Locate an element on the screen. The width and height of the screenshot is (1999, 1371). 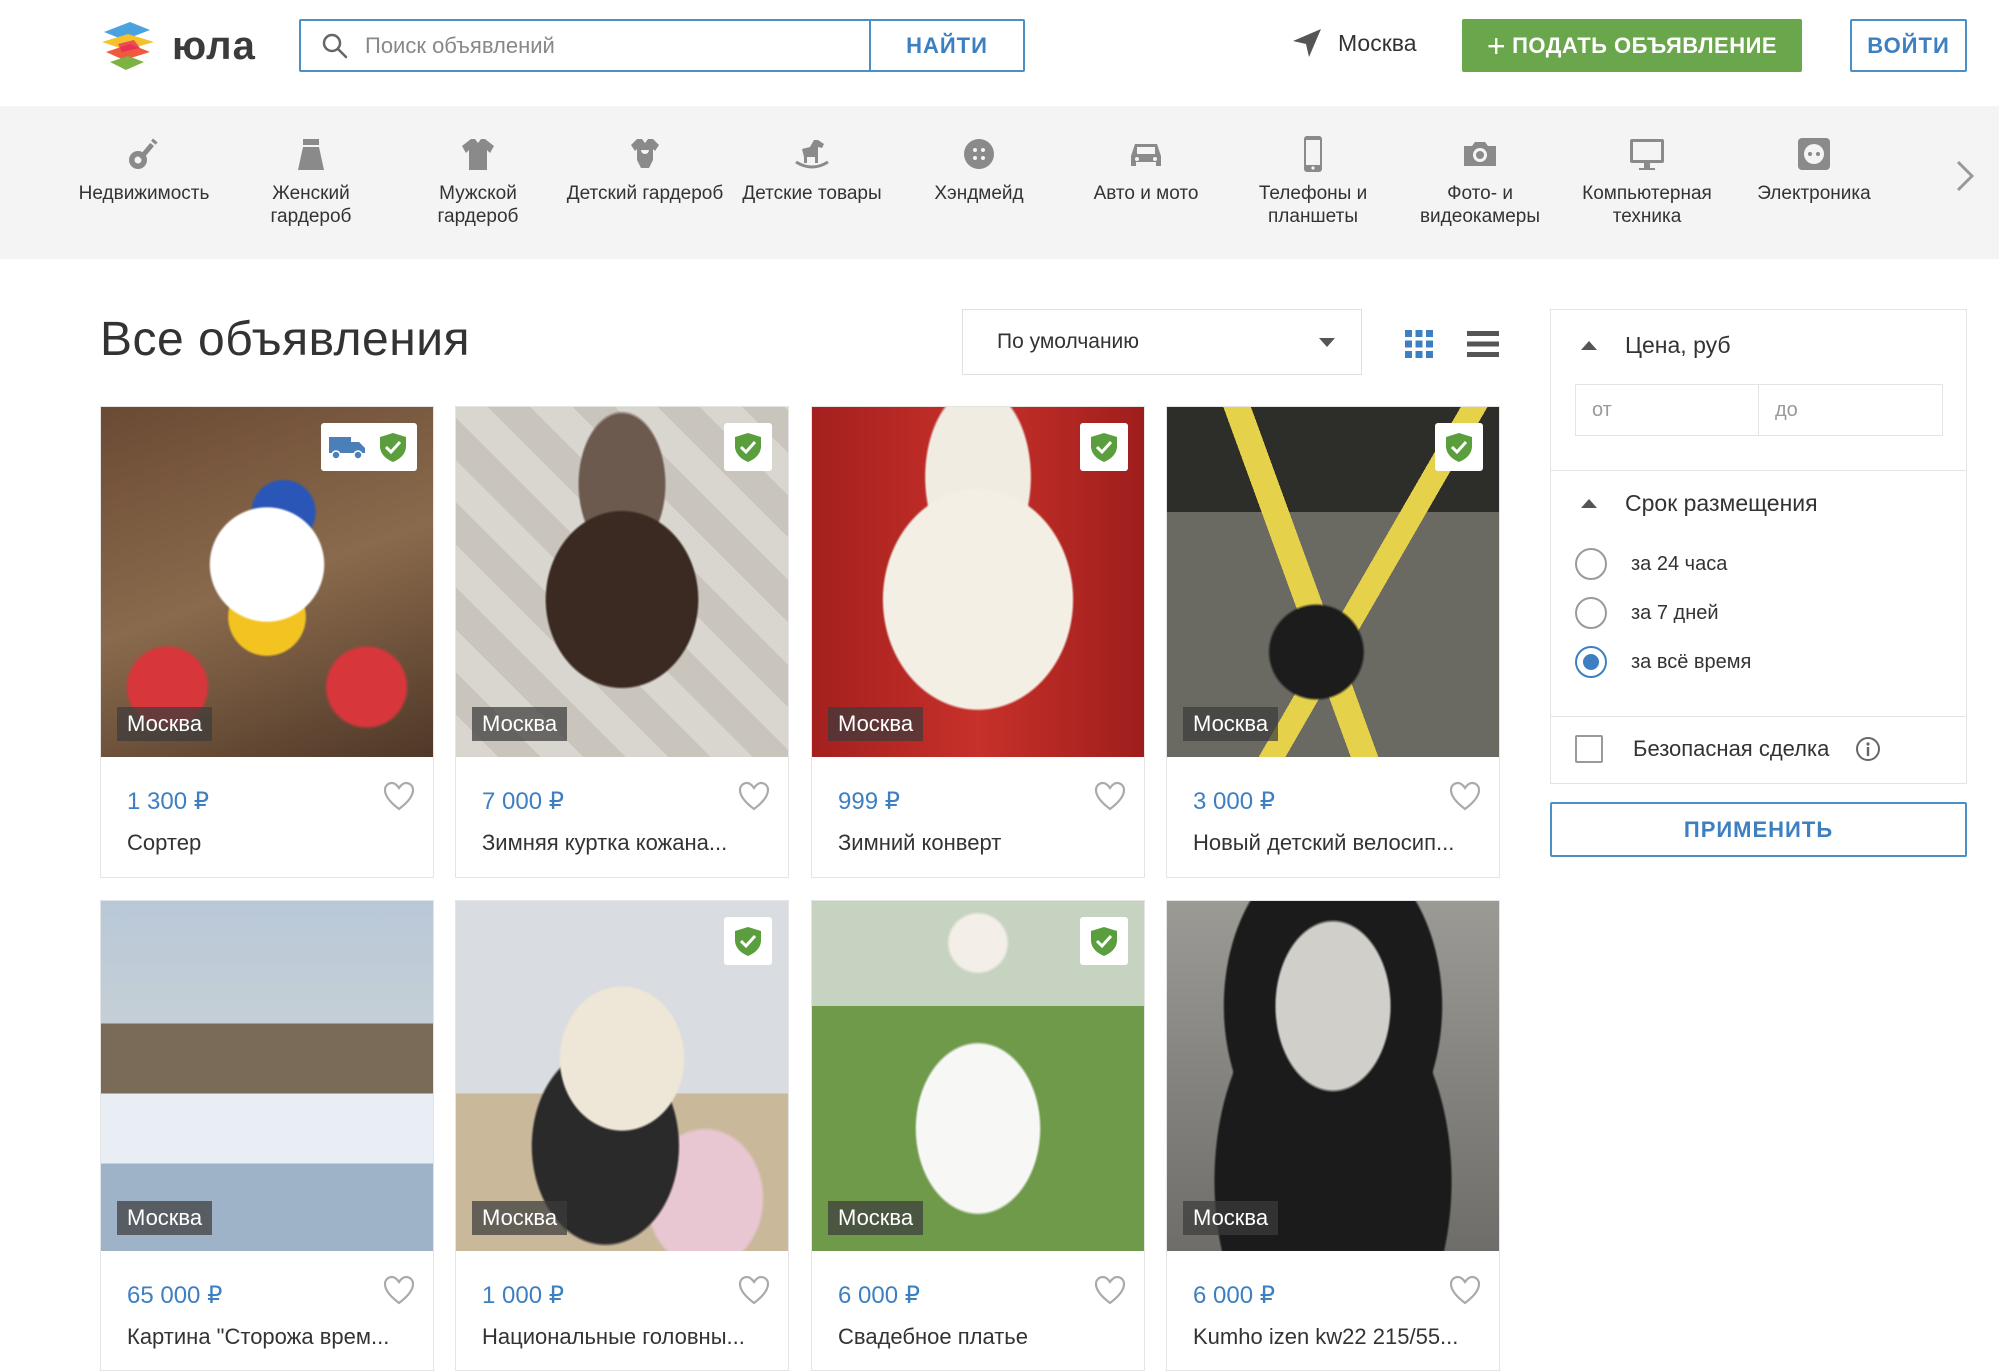
period-filter-header: Срок размещения is located at coordinates (1699, 503).